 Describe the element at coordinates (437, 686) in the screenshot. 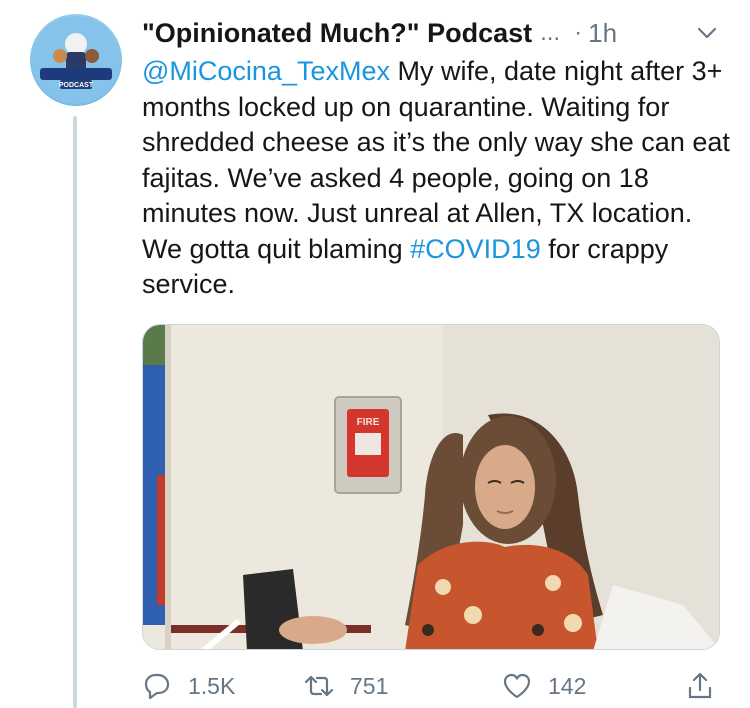

I see `tweet-actions: 1.5K 751 142` at that location.